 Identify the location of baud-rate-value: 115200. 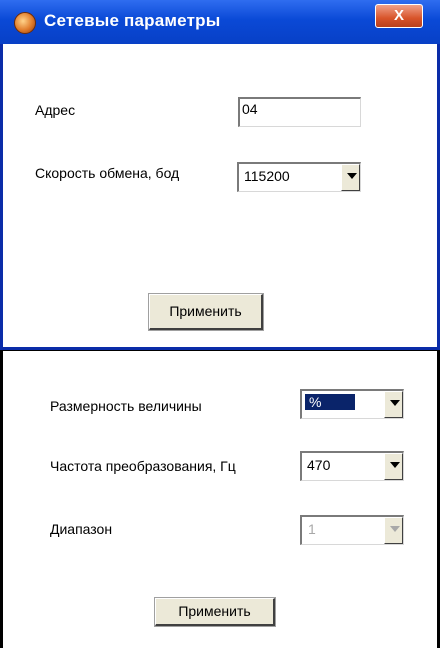
(267, 176).